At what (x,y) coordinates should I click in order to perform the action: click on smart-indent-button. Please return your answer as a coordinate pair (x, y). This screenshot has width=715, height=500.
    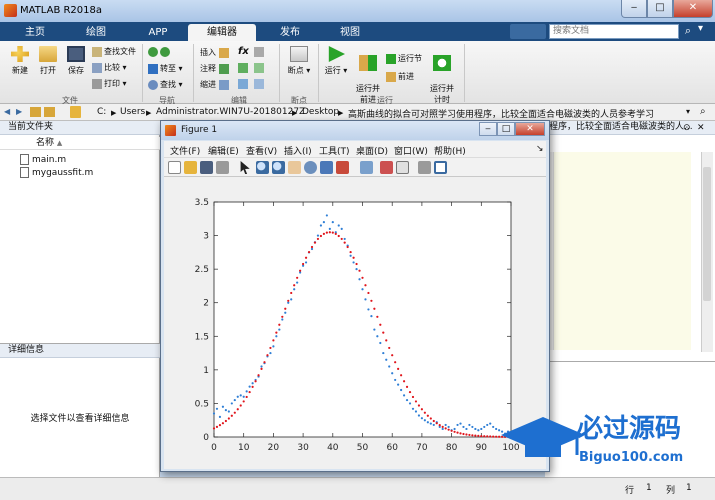
    Looking at the image, I should click on (244, 84).